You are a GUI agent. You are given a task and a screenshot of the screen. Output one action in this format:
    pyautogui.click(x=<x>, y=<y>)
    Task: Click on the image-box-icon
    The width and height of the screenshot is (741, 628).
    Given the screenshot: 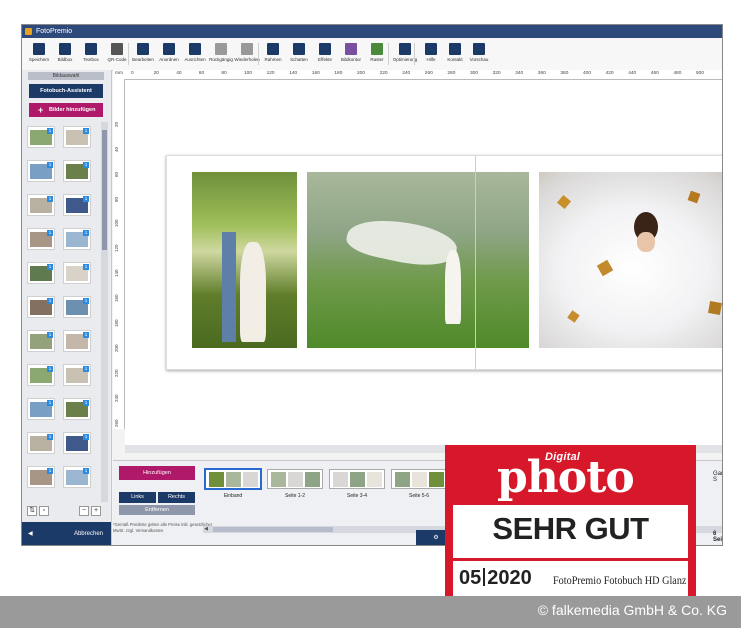 What is the action you would take?
    pyautogui.click(x=65, y=49)
    